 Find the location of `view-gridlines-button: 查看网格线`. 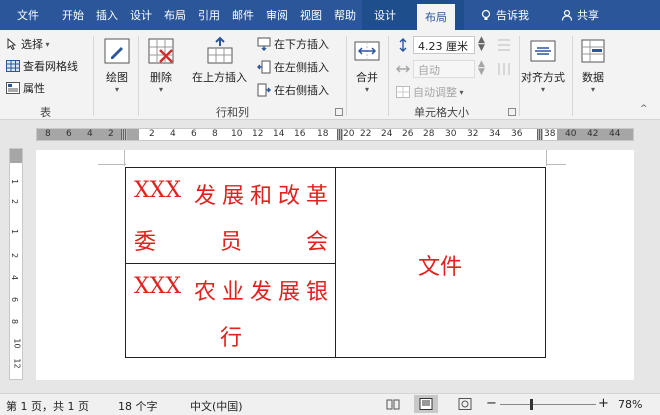

view-gridlines-button: 查看网格线 is located at coordinates (42, 66).